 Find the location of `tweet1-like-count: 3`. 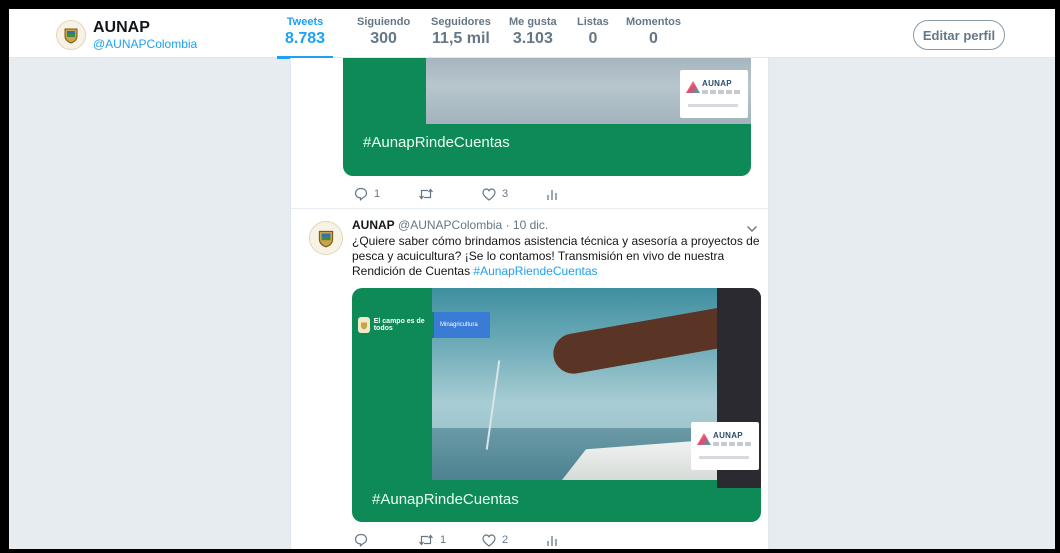

tweet1-like-count: 3 is located at coordinates (505, 194).